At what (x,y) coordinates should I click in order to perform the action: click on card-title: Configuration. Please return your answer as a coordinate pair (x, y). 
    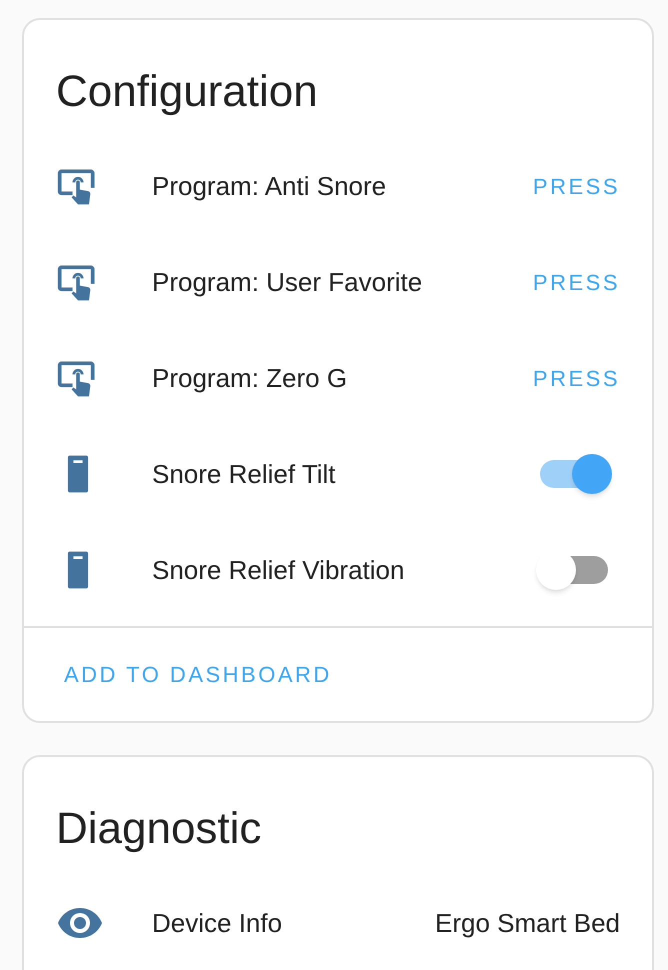
    Looking at the image, I should click on (187, 92).